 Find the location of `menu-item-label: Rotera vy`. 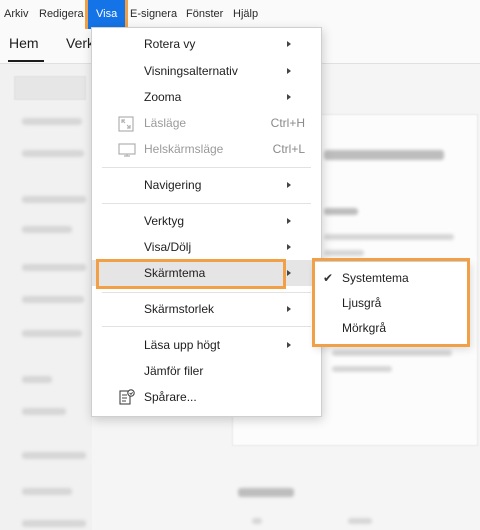

menu-item-label: Rotera vy is located at coordinates (170, 44).